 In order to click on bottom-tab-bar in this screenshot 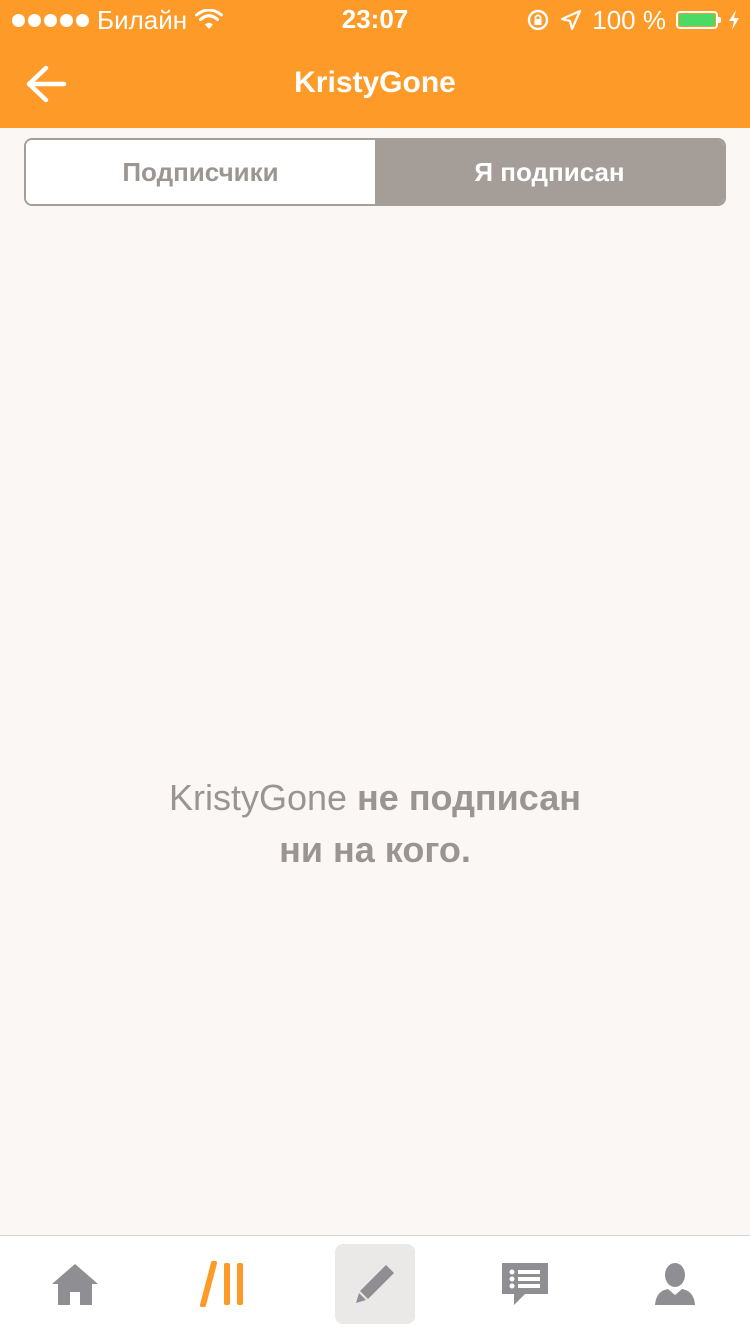, I will do `click(375, 1284)`.